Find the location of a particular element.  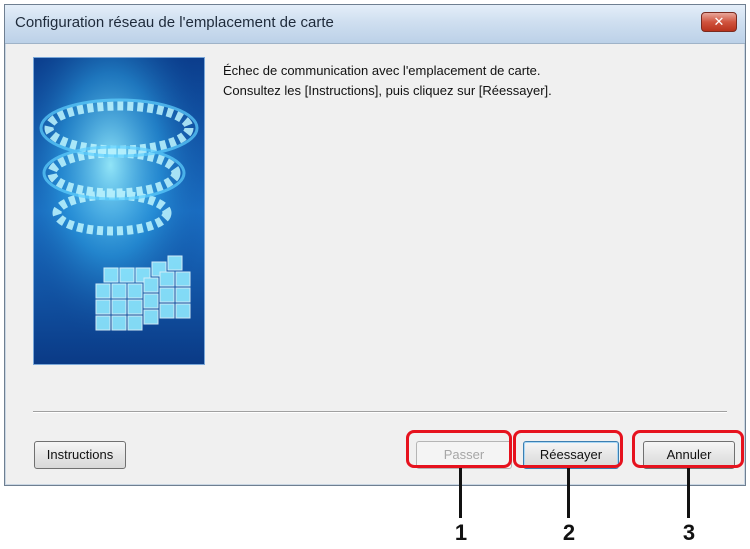

highlight-retry is located at coordinates (568, 449).